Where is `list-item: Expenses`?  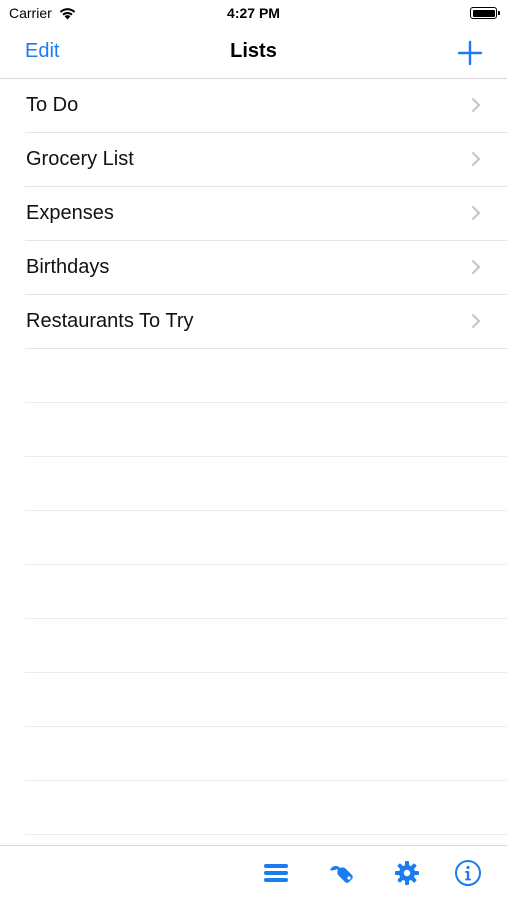
list-item: Expenses is located at coordinates (266, 214).